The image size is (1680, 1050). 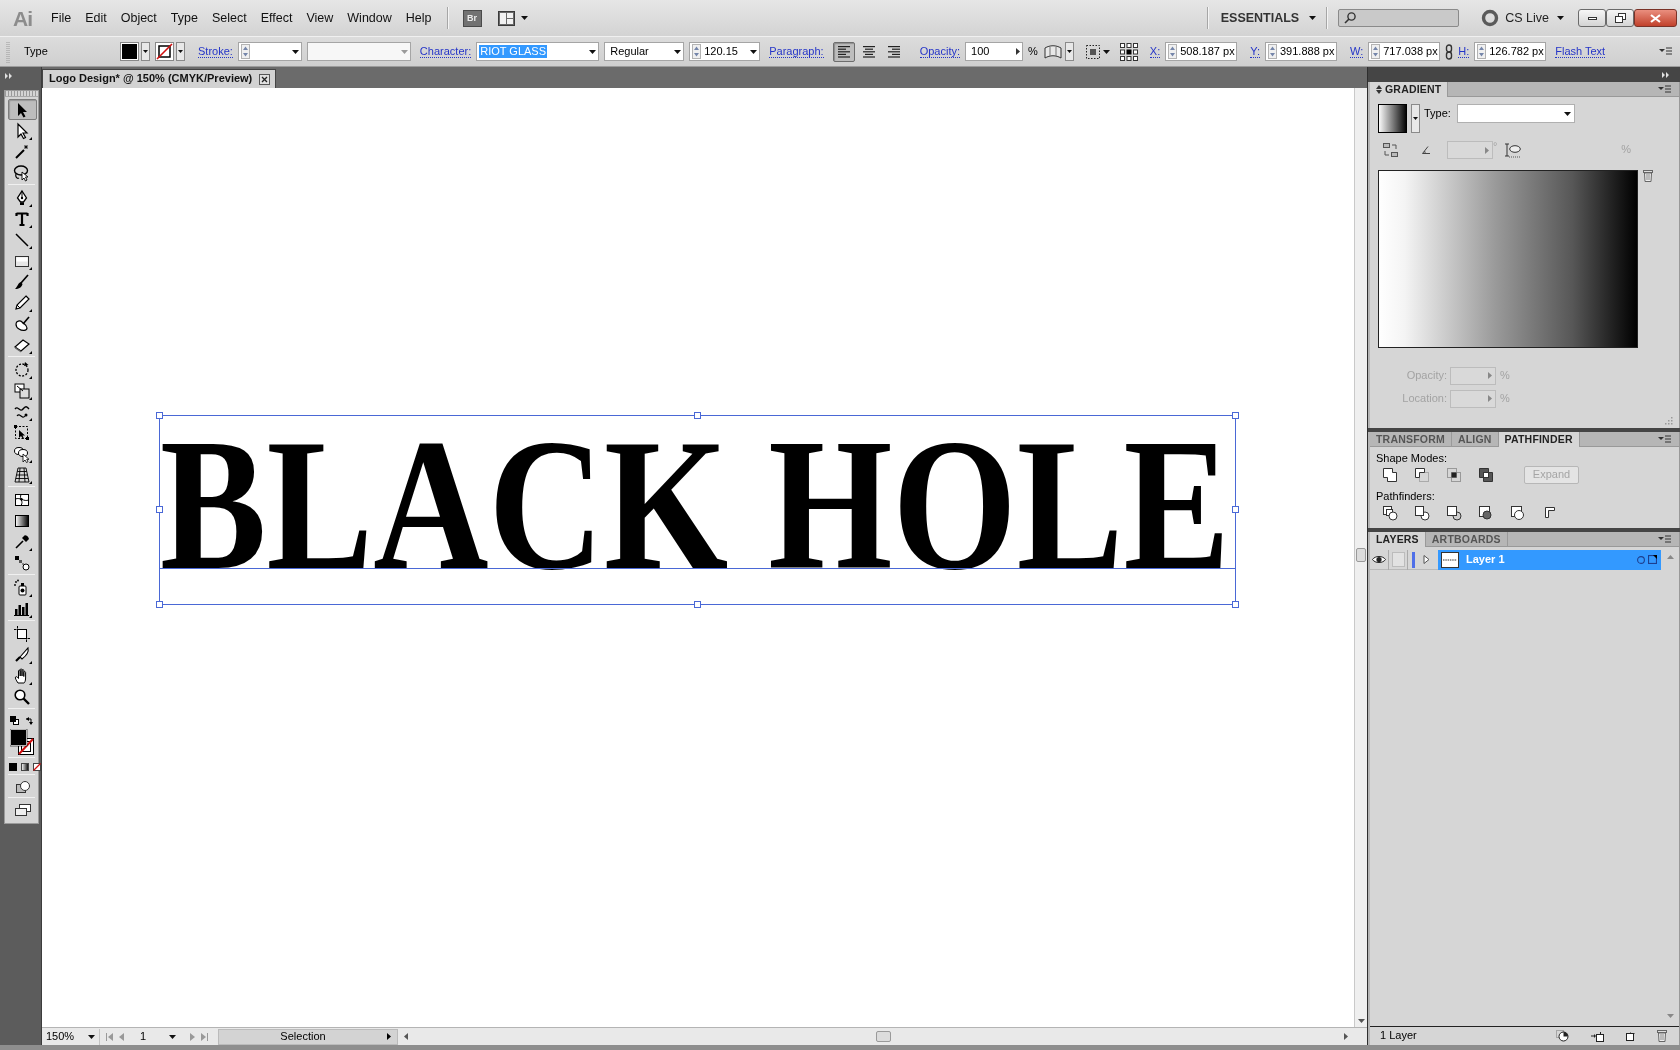 I want to click on intersect-icon, so click(x=1454, y=475).